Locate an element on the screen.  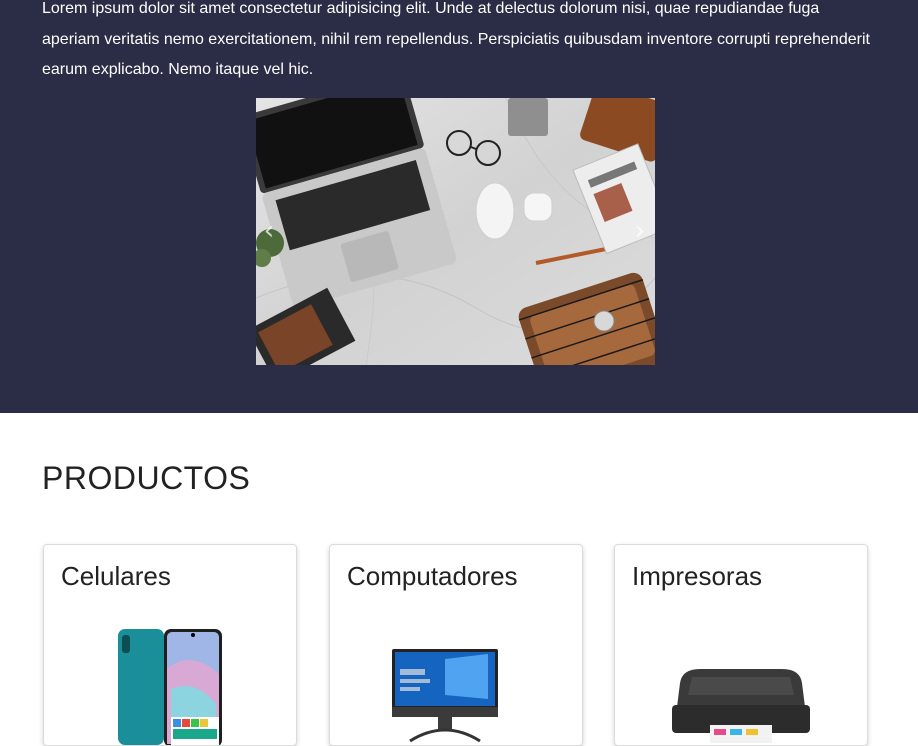
product-card-computadores: Computadores is located at coordinates (456, 645).